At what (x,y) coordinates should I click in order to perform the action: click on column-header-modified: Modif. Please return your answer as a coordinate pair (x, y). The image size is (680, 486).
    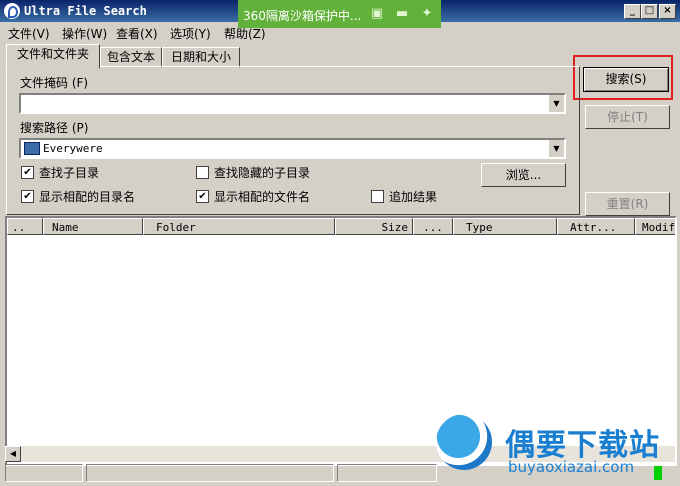
    Looking at the image, I should click on (655, 226).